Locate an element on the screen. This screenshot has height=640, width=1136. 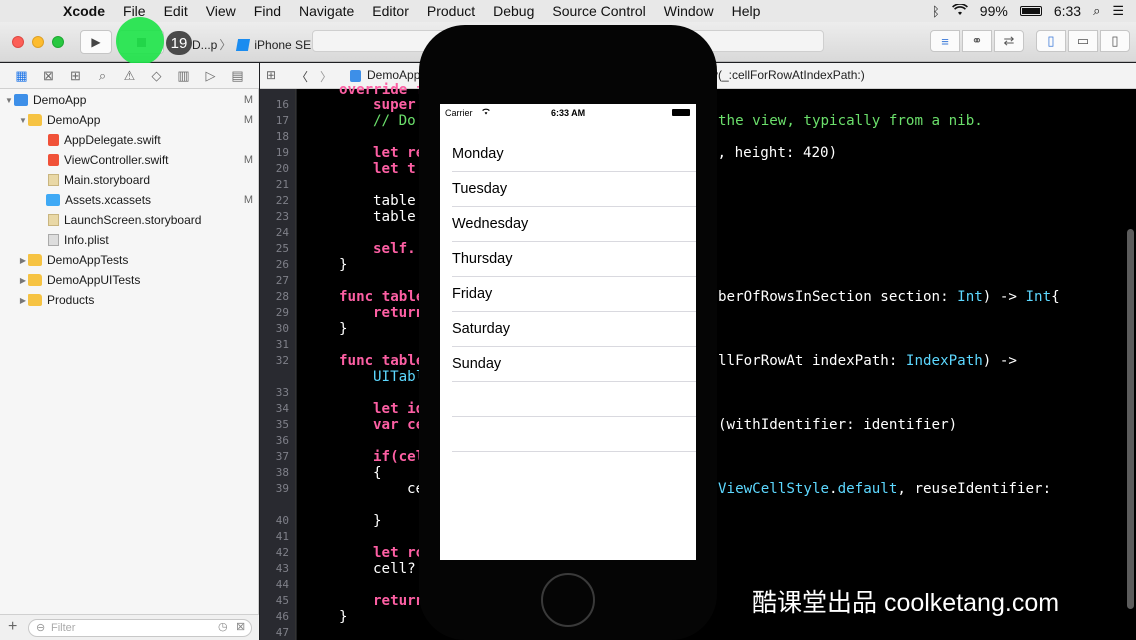
tree-item-label: LaunchScreen.storyboard is located at coordinates (133, 220).